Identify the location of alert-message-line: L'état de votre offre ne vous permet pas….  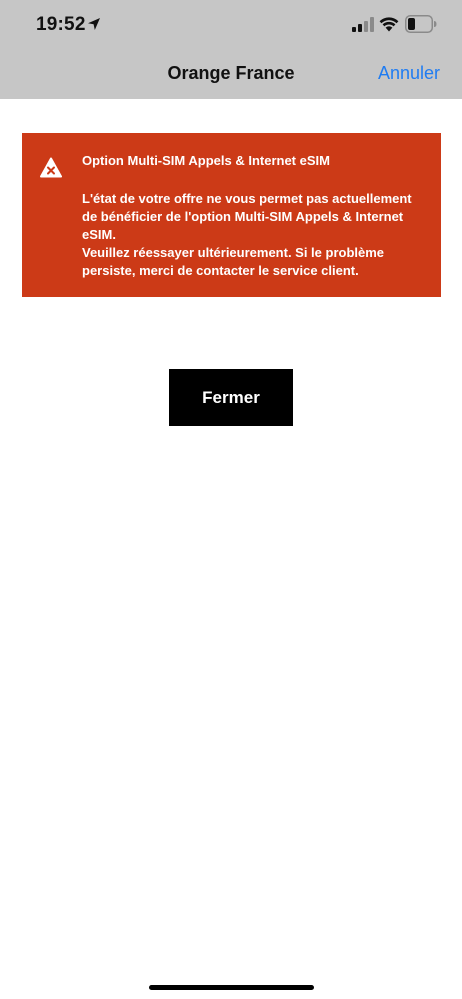
(247, 216).